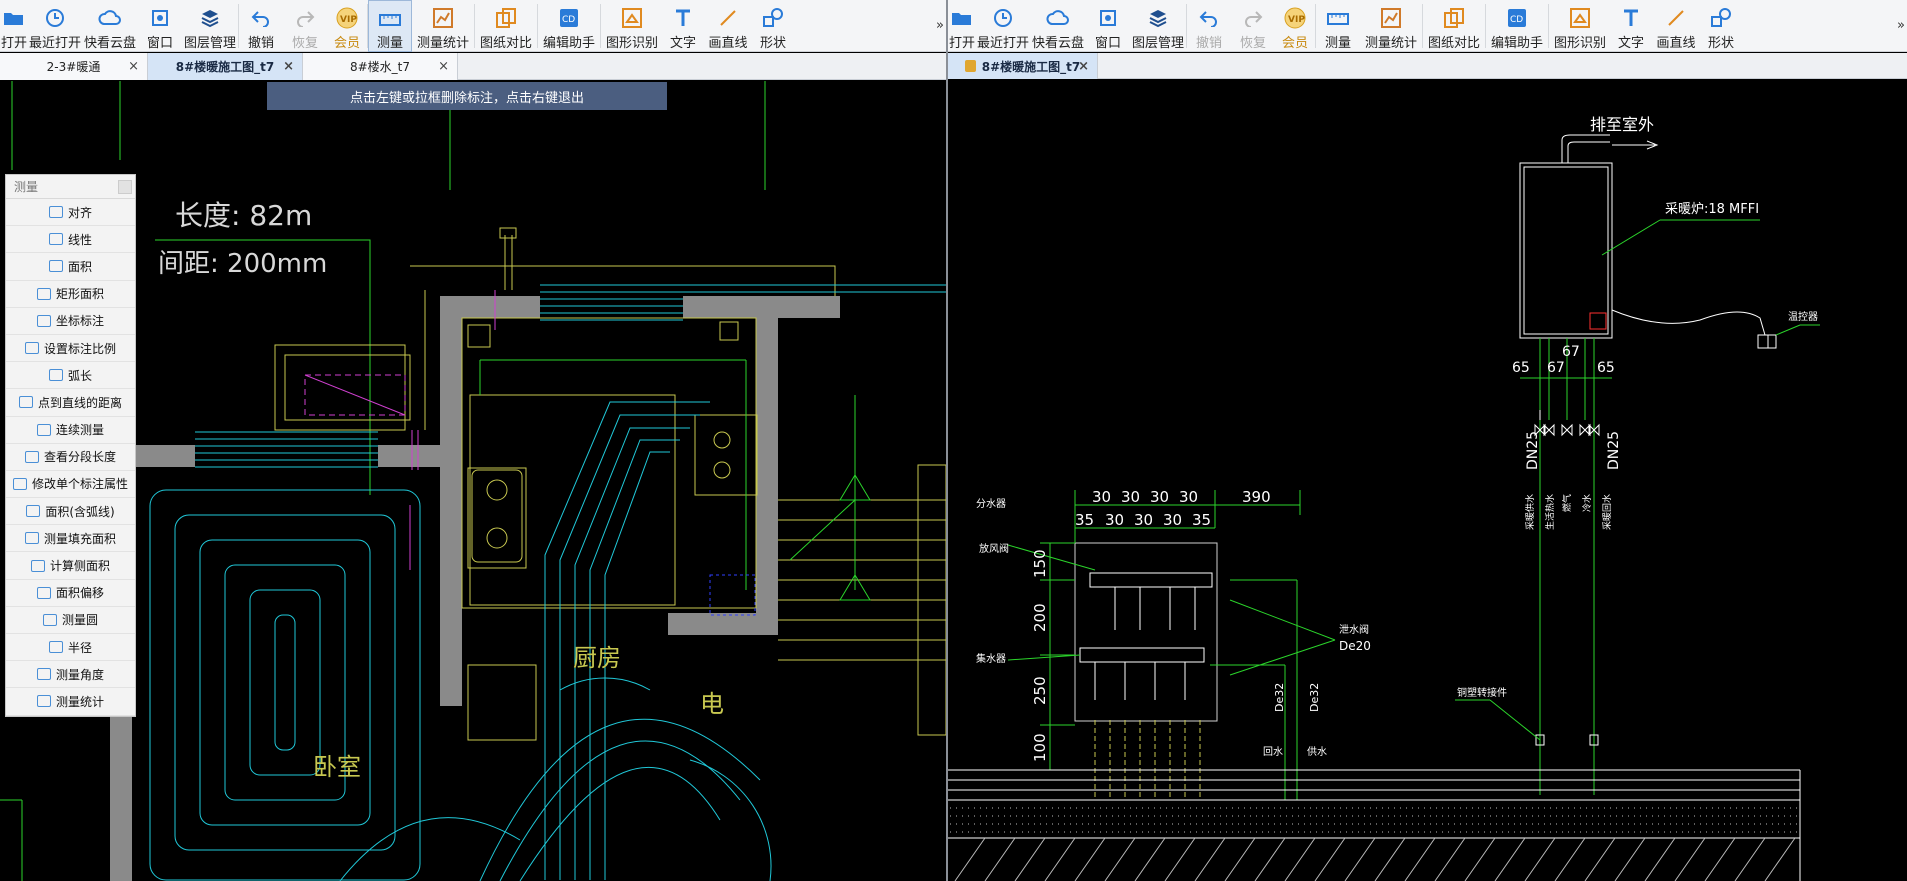 Image resolution: width=1907 pixels, height=881 pixels. I want to click on thermostat-label: 温控器, so click(1803, 316).